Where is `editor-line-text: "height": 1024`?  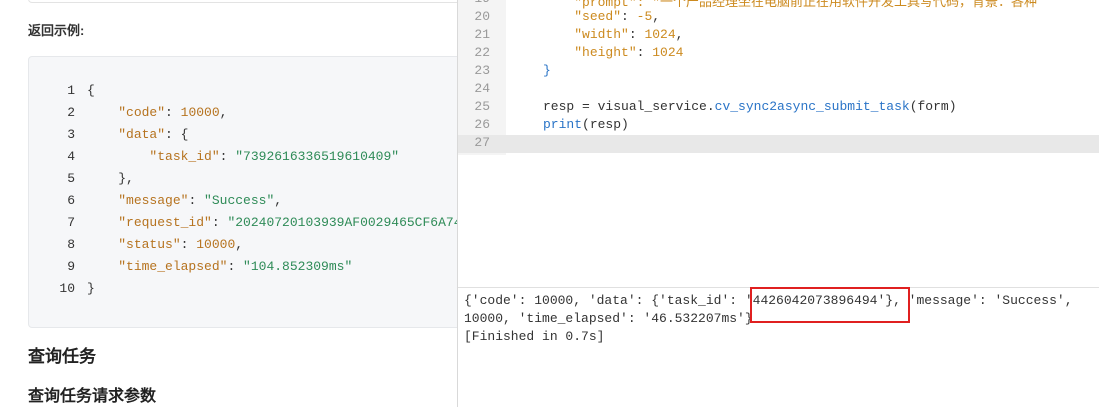
editor-line-text: "height": 1024 is located at coordinates (613, 52).